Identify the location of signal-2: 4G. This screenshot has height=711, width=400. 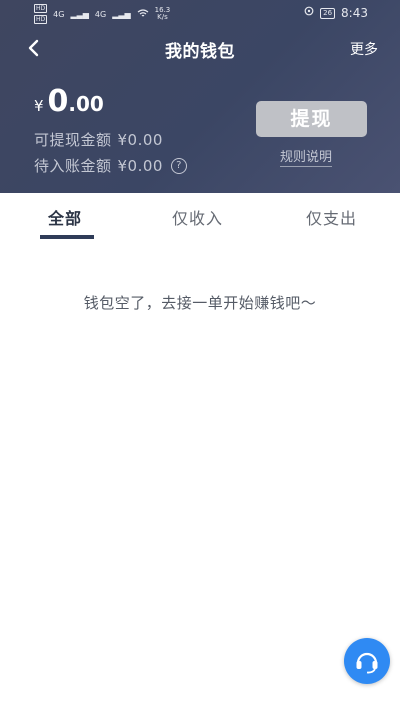
(100, 14).